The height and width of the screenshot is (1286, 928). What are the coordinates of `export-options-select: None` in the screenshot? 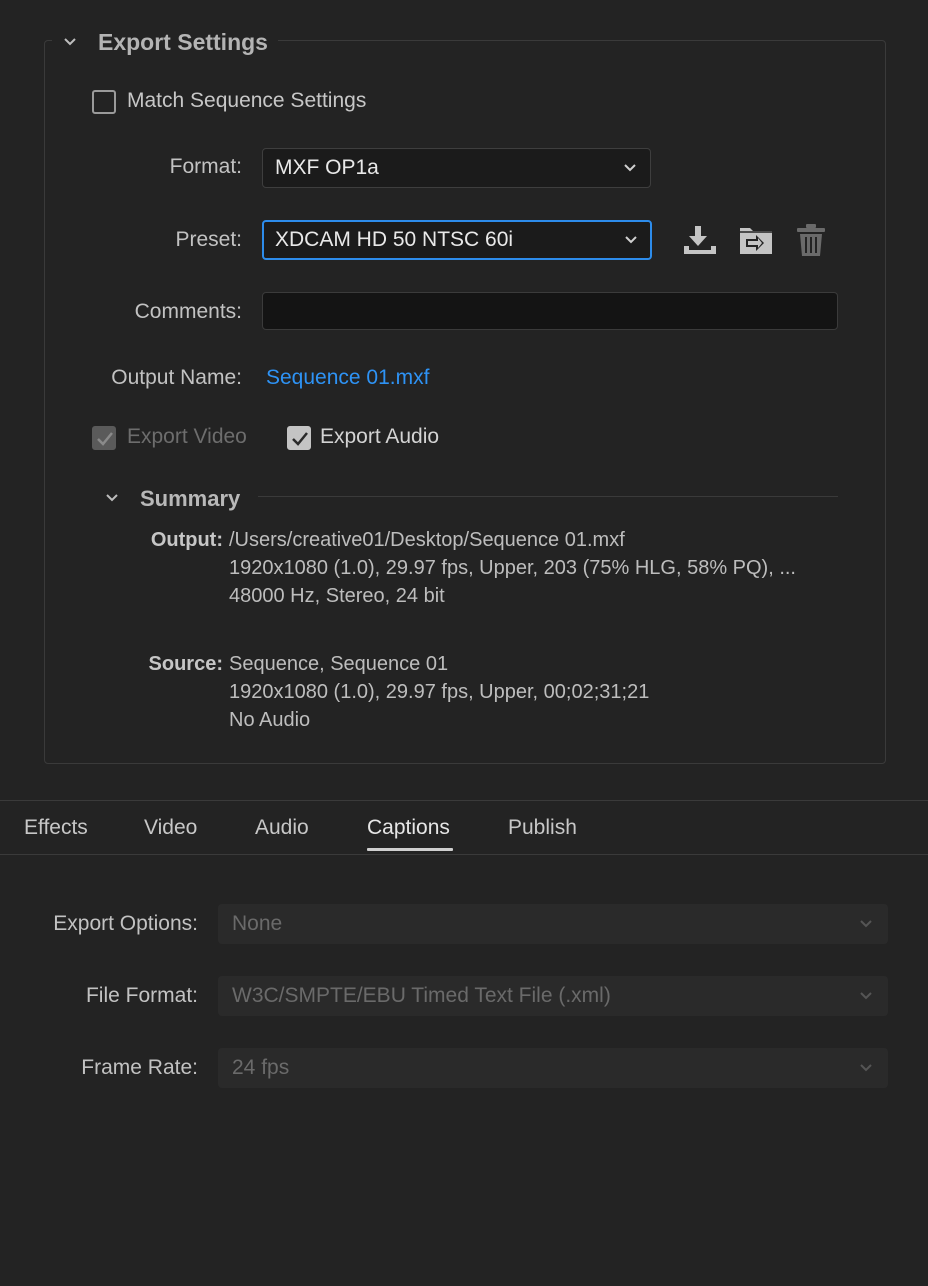 It's located at (553, 924).